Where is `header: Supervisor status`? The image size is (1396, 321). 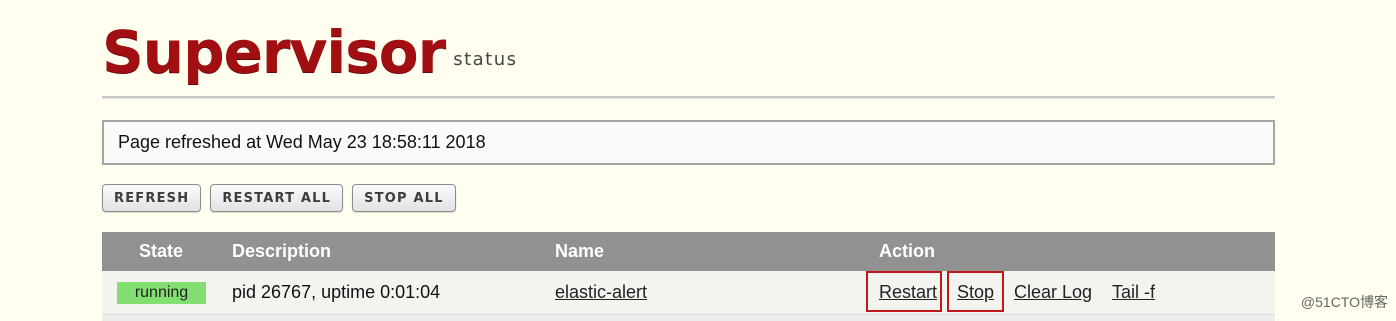 header: Supervisor status is located at coordinates (310, 49).